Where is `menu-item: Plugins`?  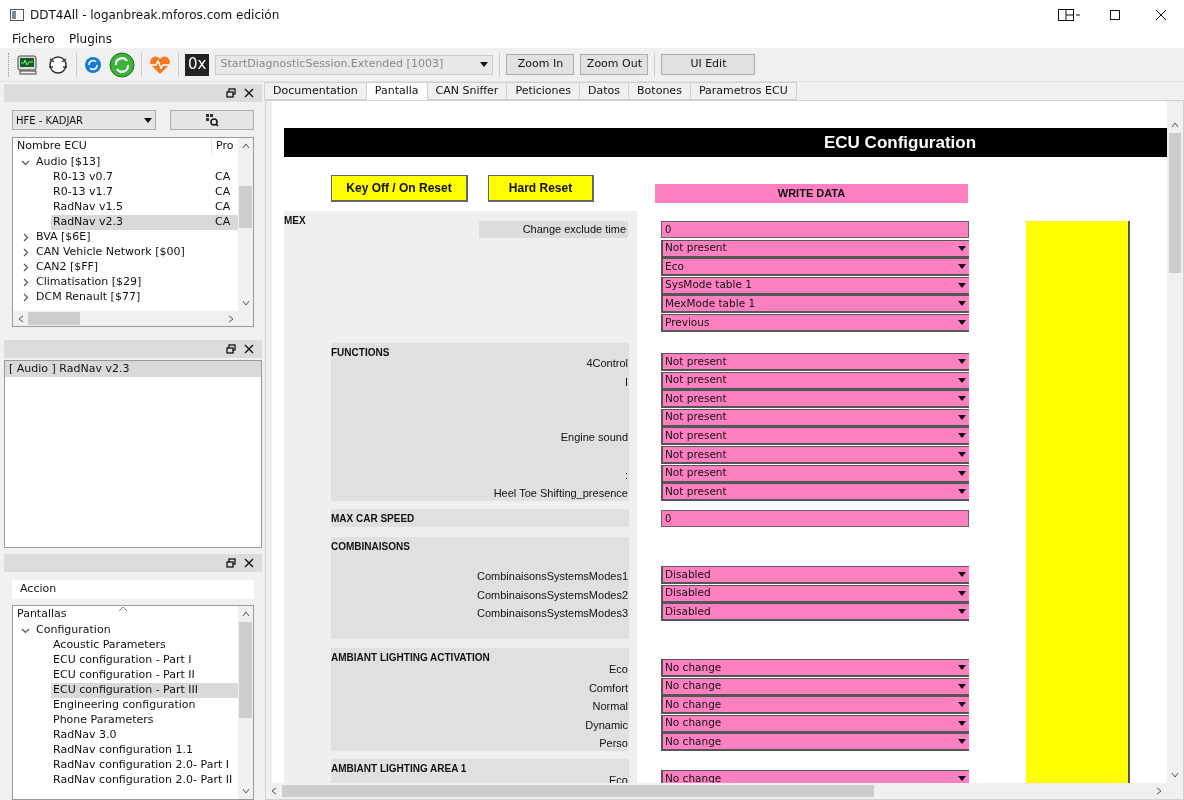
menu-item: Plugins is located at coordinates (90, 39).